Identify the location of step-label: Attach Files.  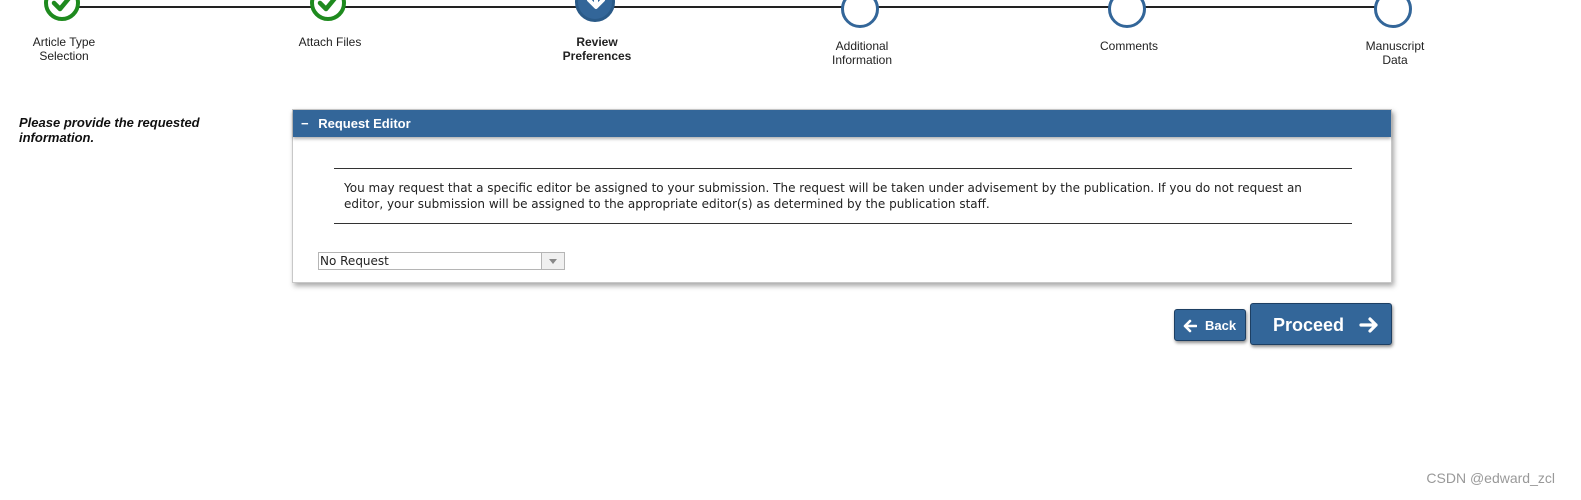
(330, 42).